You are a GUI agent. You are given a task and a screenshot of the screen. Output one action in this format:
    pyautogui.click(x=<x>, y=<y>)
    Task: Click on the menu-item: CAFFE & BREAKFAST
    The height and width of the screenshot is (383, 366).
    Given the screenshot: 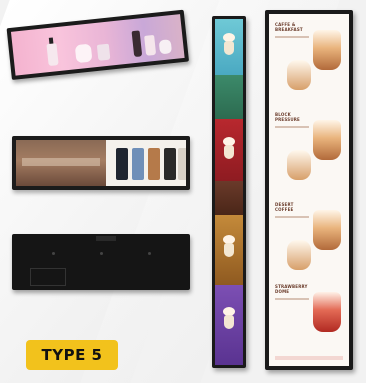 What is the action you would take?
    pyautogui.click(x=309, y=62)
    